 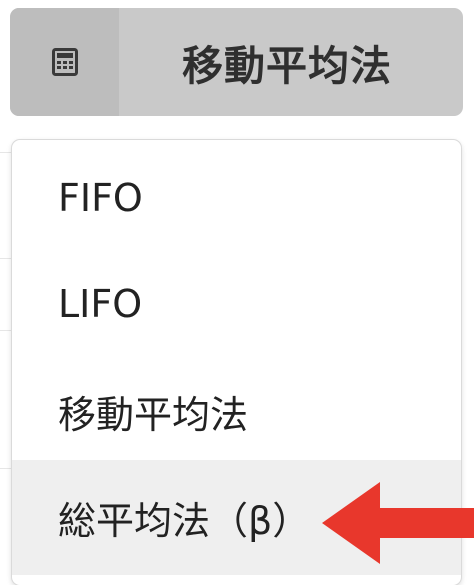 I want to click on selected-method-label: 移動平均法, so click(x=287, y=66).